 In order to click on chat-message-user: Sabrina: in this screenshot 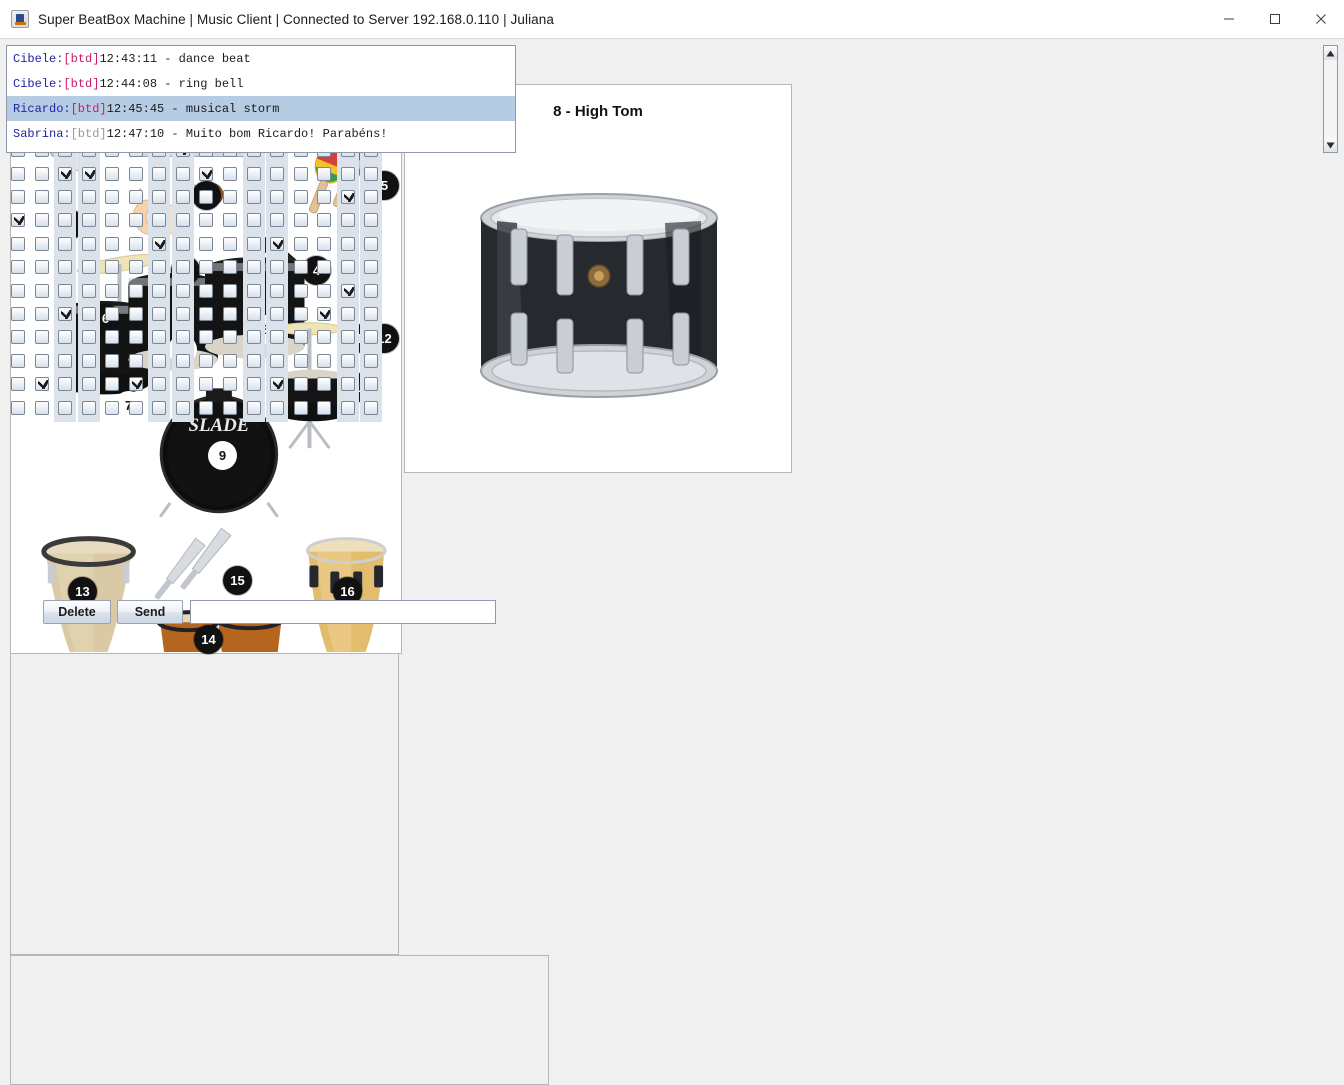, I will do `click(42, 133)`.